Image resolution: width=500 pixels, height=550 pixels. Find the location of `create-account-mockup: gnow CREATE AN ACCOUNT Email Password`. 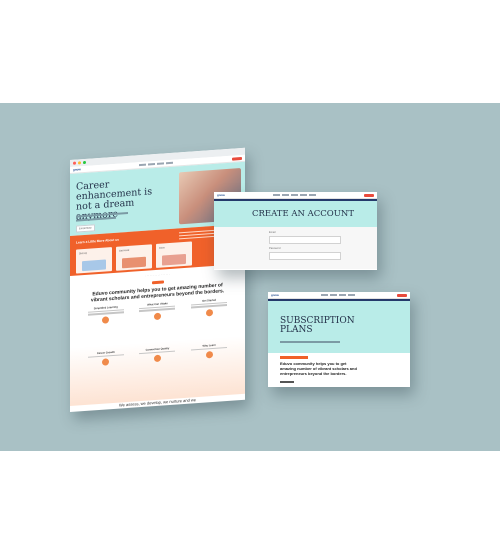

create-account-mockup: gnow CREATE AN ACCOUNT Email Password is located at coordinates (295, 231).